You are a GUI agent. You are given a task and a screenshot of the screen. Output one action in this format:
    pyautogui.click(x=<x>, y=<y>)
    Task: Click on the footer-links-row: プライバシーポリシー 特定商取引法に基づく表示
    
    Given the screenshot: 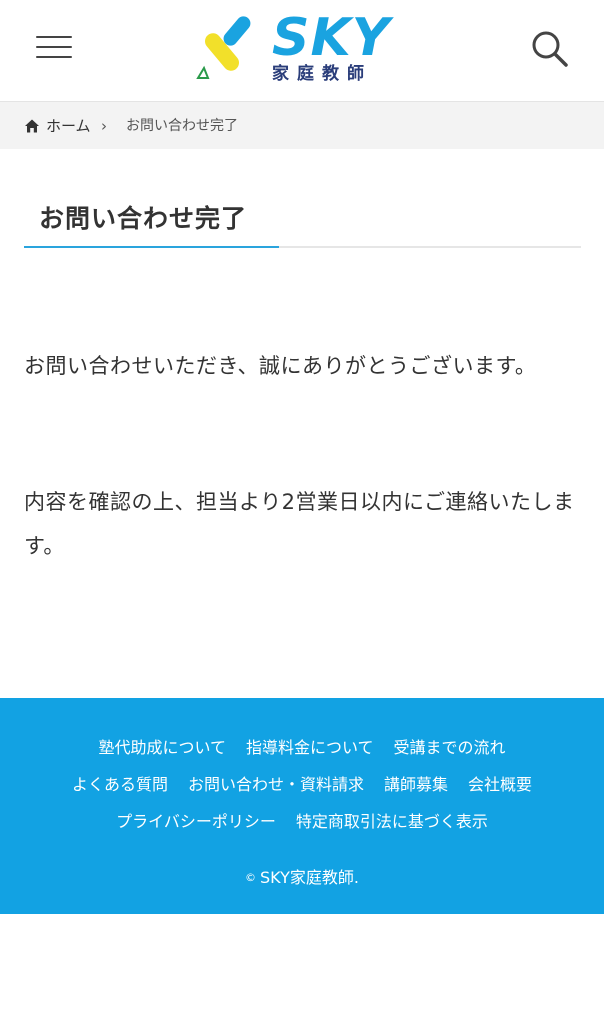 What is the action you would take?
    pyautogui.click(x=302, y=822)
    